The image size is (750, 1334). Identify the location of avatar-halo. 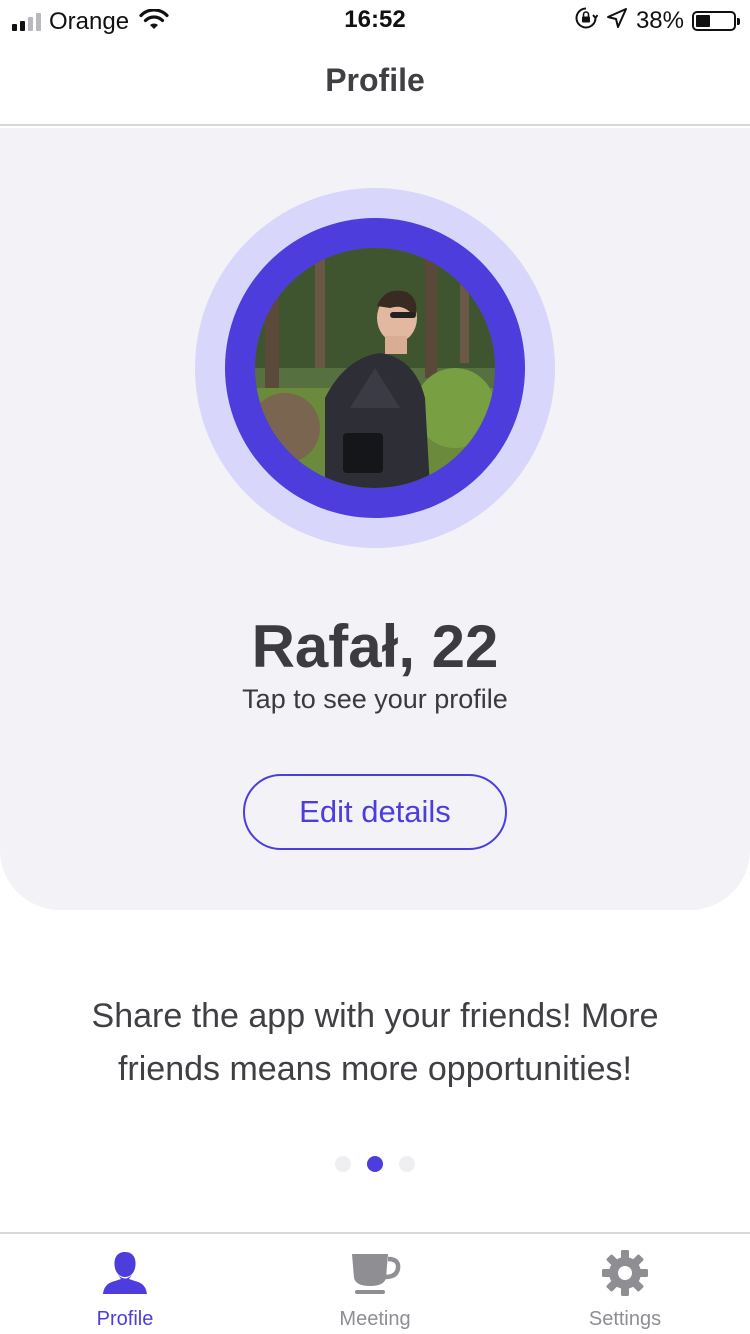
(375, 368).